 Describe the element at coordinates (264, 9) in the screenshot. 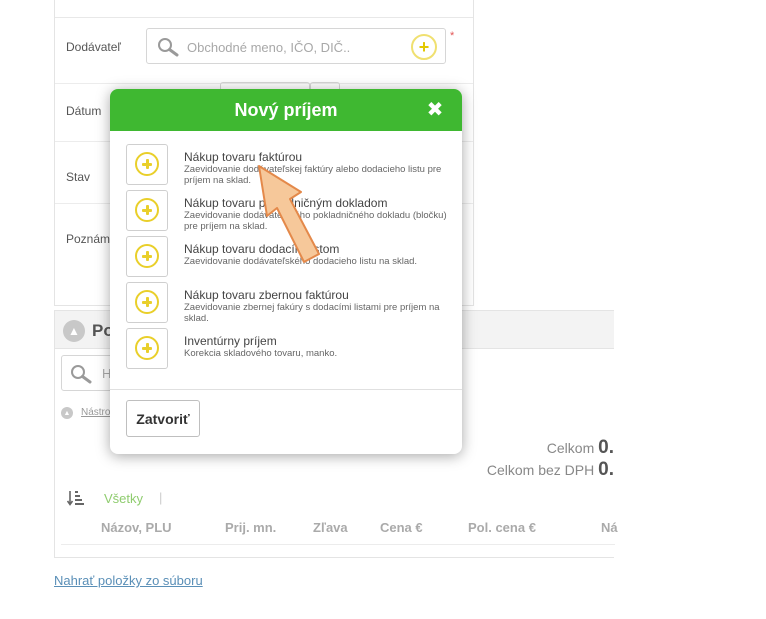

I see `form-top-strip` at that location.